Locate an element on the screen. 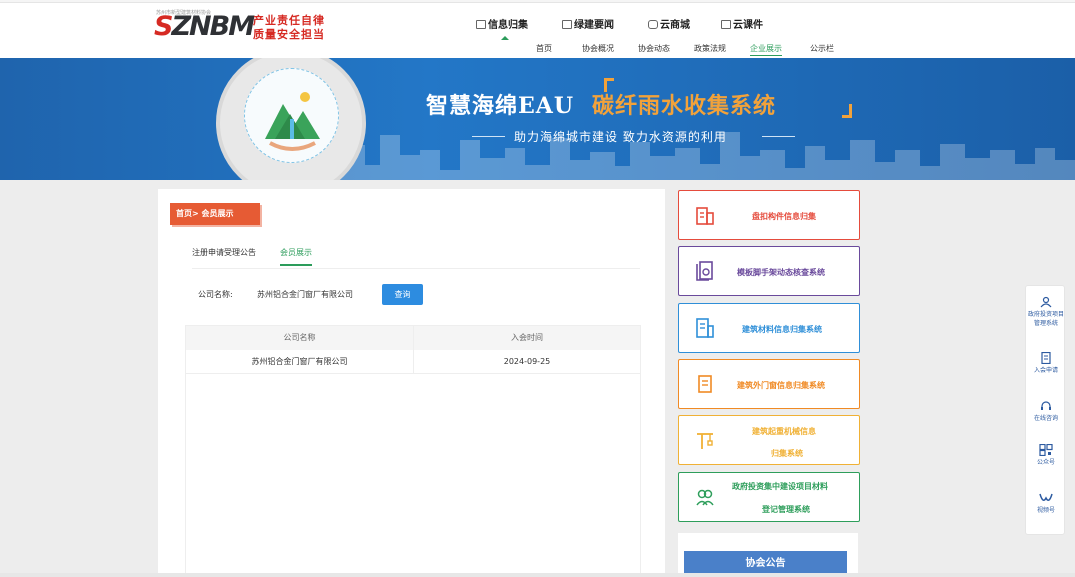 This screenshot has height=577, width=1075. search-button: 查询 is located at coordinates (402, 294).